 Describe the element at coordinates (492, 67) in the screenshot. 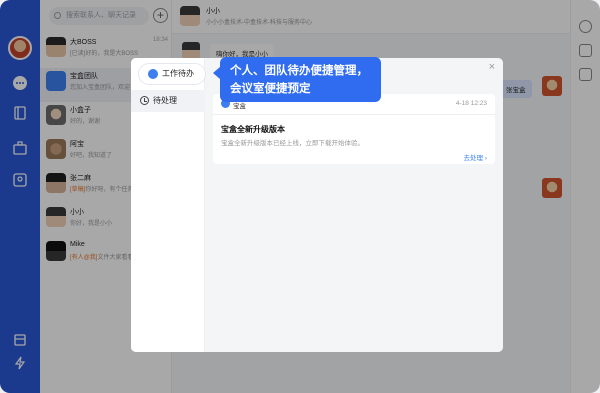

I see `close-icon: ×` at that location.